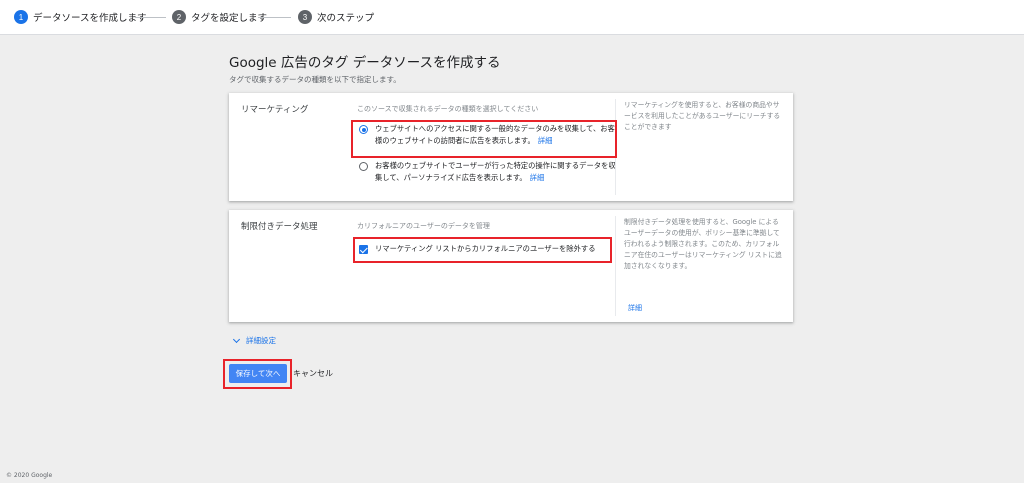 The height and width of the screenshot is (483, 1024). I want to click on save-and-next-button: 保存して次へ, so click(258, 373).